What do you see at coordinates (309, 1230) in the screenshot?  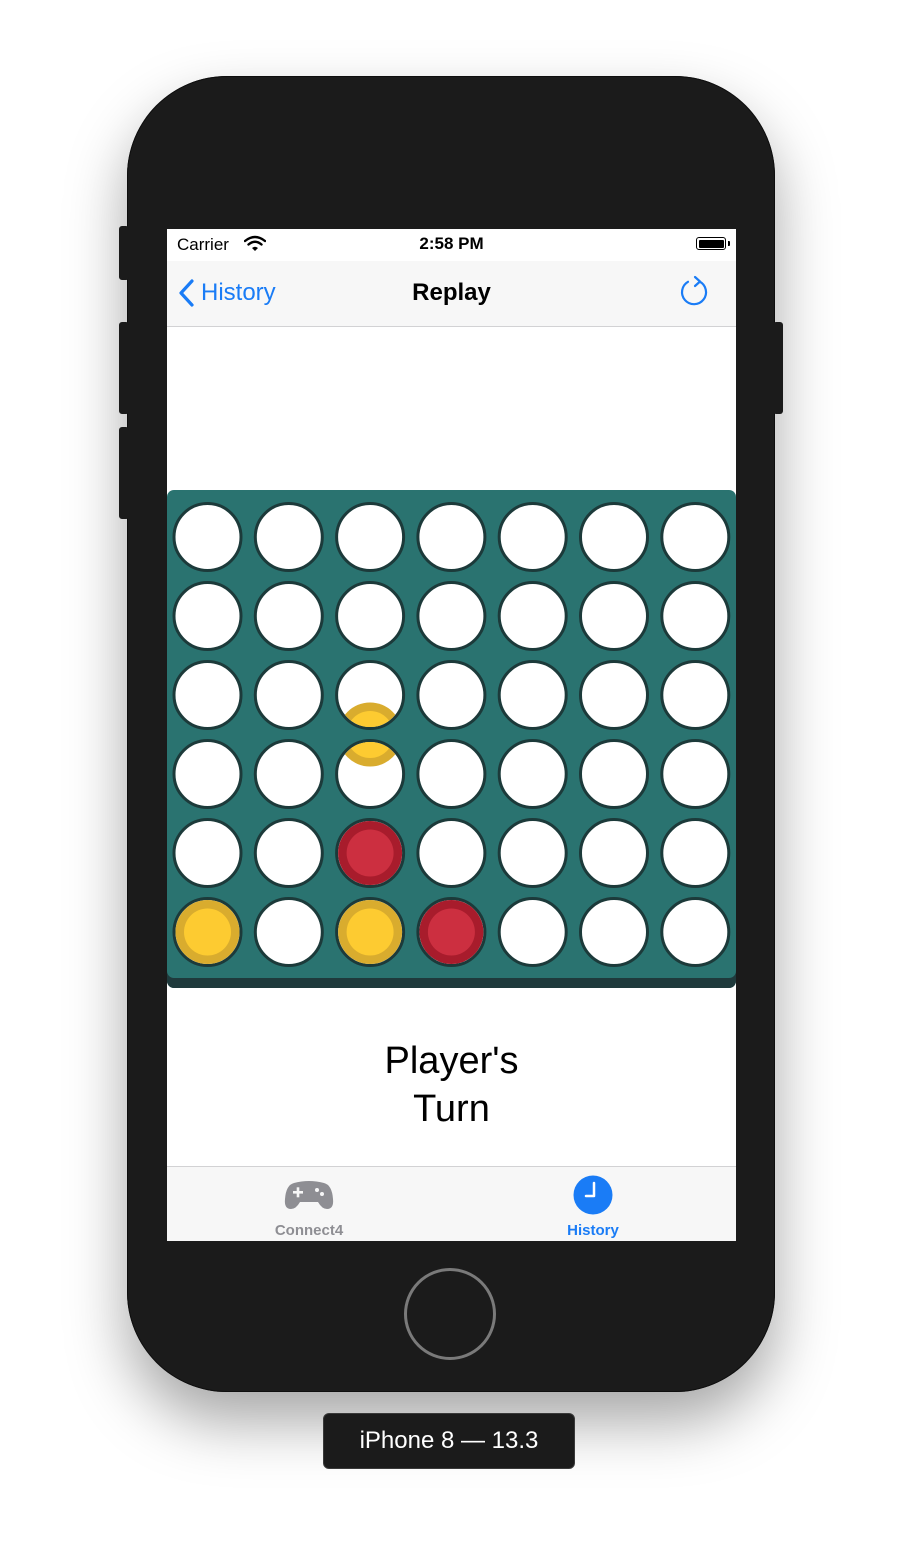 I see `tab-connect4-label: Connect4` at bounding box center [309, 1230].